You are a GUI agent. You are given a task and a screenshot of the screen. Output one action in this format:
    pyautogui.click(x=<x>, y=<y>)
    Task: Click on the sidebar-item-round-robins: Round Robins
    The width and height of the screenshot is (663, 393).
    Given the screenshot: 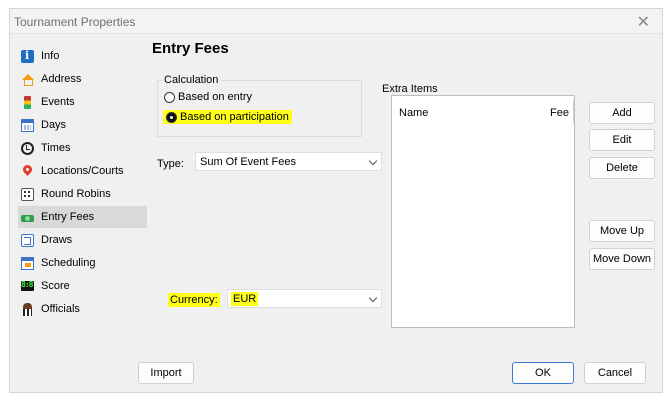 What is the action you would take?
    pyautogui.click(x=82, y=194)
    